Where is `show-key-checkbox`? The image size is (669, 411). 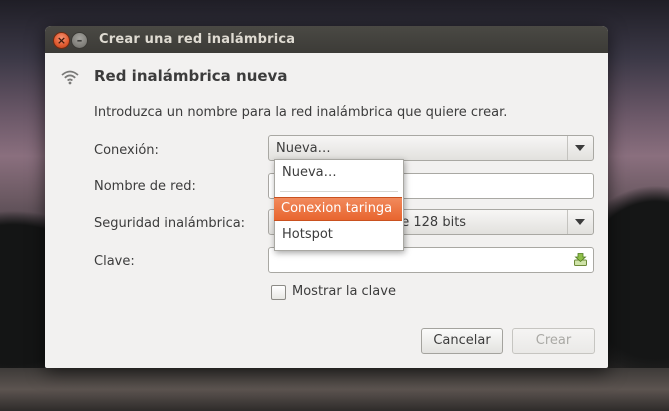 show-key-checkbox is located at coordinates (278, 292).